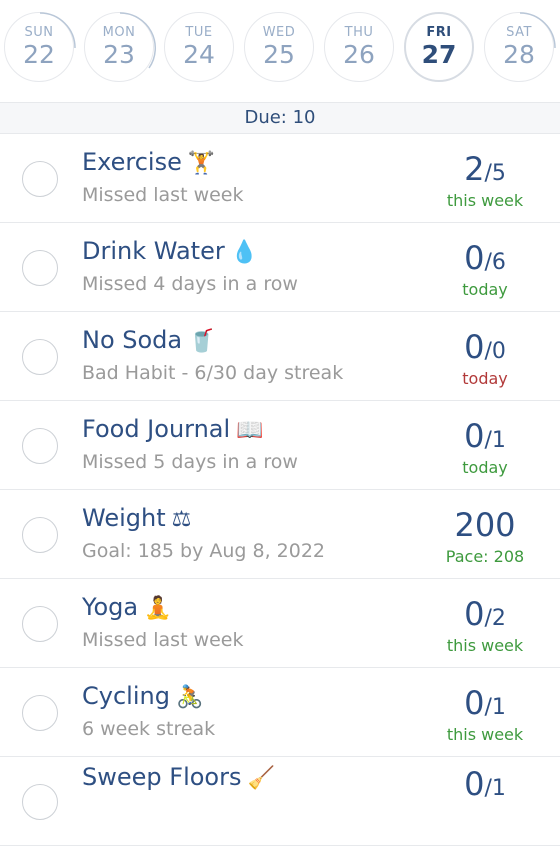 The height and width of the screenshot is (846, 560). I want to click on habit-status: Goal: 185 by Aug 8, 2022, so click(204, 551).